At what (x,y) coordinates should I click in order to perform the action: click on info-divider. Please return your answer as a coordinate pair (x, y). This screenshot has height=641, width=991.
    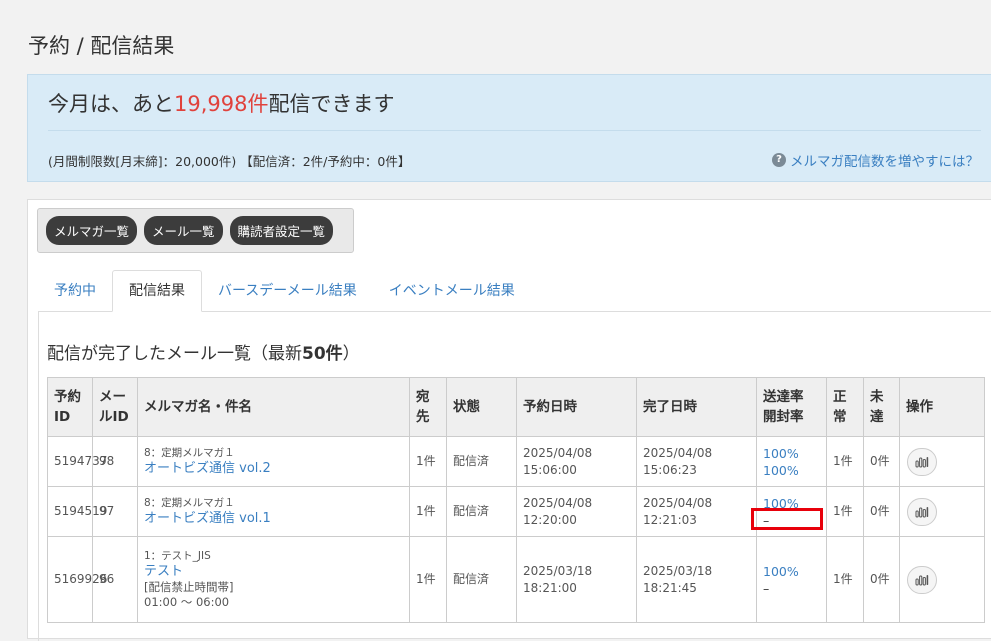
    Looking at the image, I should click on (514, 130).